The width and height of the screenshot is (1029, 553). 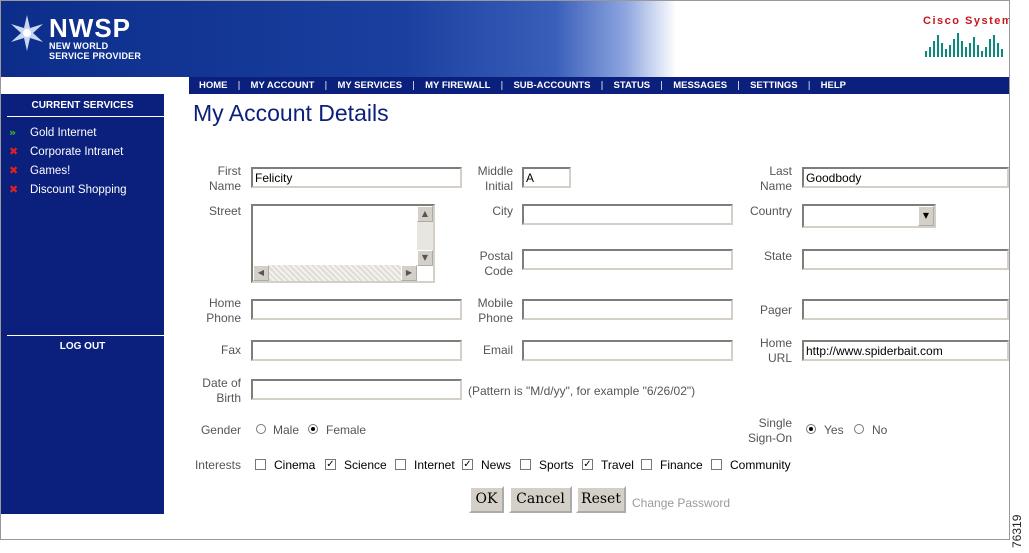 What do you see at coordinates (546, 177) in the screenshot?
I see `middle-initial-field: A` at bounding box center [546, 177].